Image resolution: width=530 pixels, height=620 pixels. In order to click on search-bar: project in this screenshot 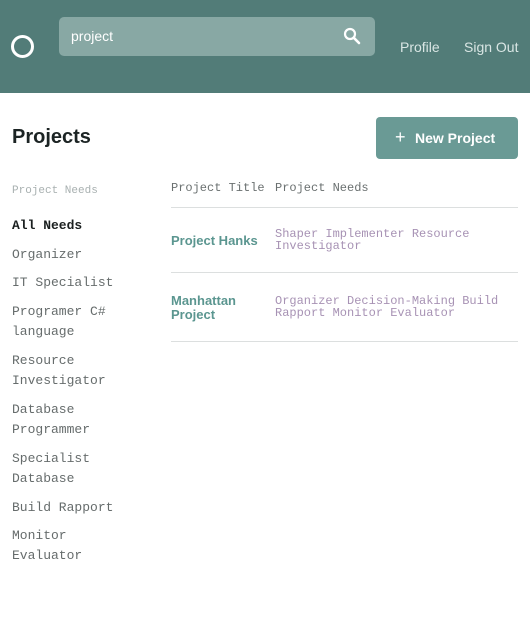, I will do `click(217, 36)`.